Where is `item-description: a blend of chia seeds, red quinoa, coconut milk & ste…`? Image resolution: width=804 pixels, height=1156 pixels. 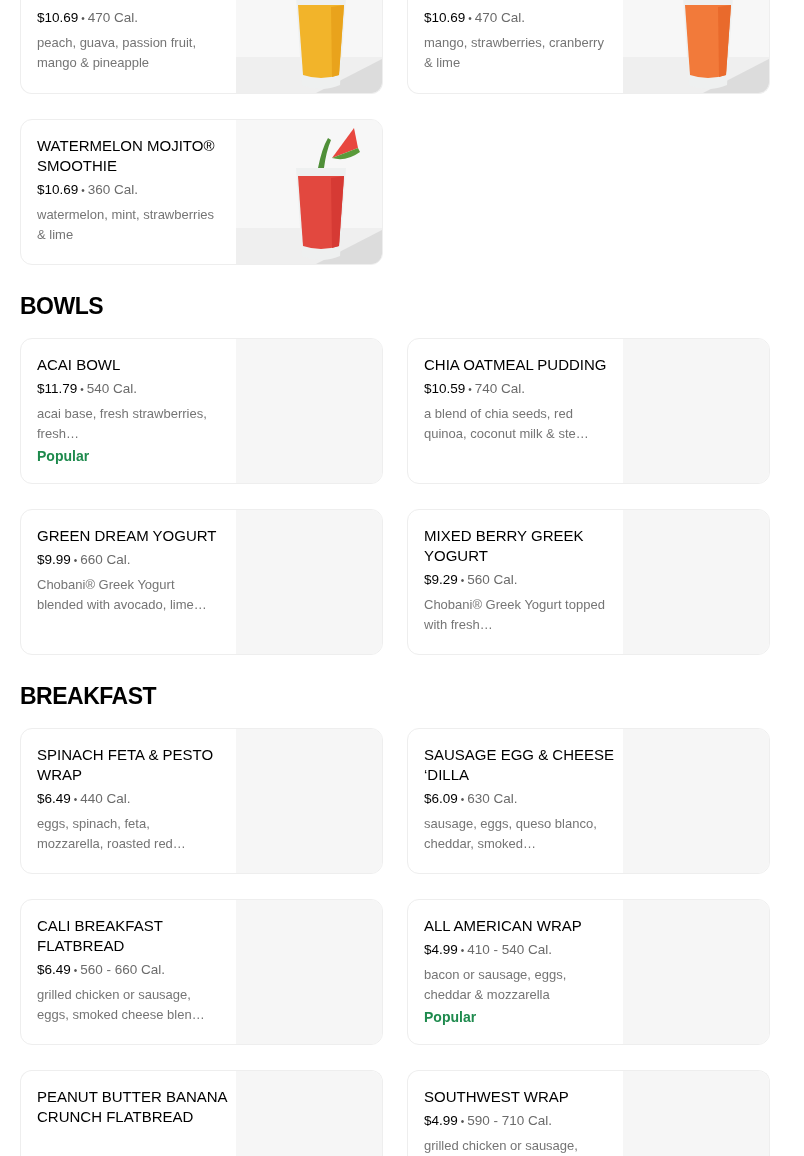 item-description: a blend of chia seeds, red quinoa, coconut milk & ste… is located at coordinates (507, 424).